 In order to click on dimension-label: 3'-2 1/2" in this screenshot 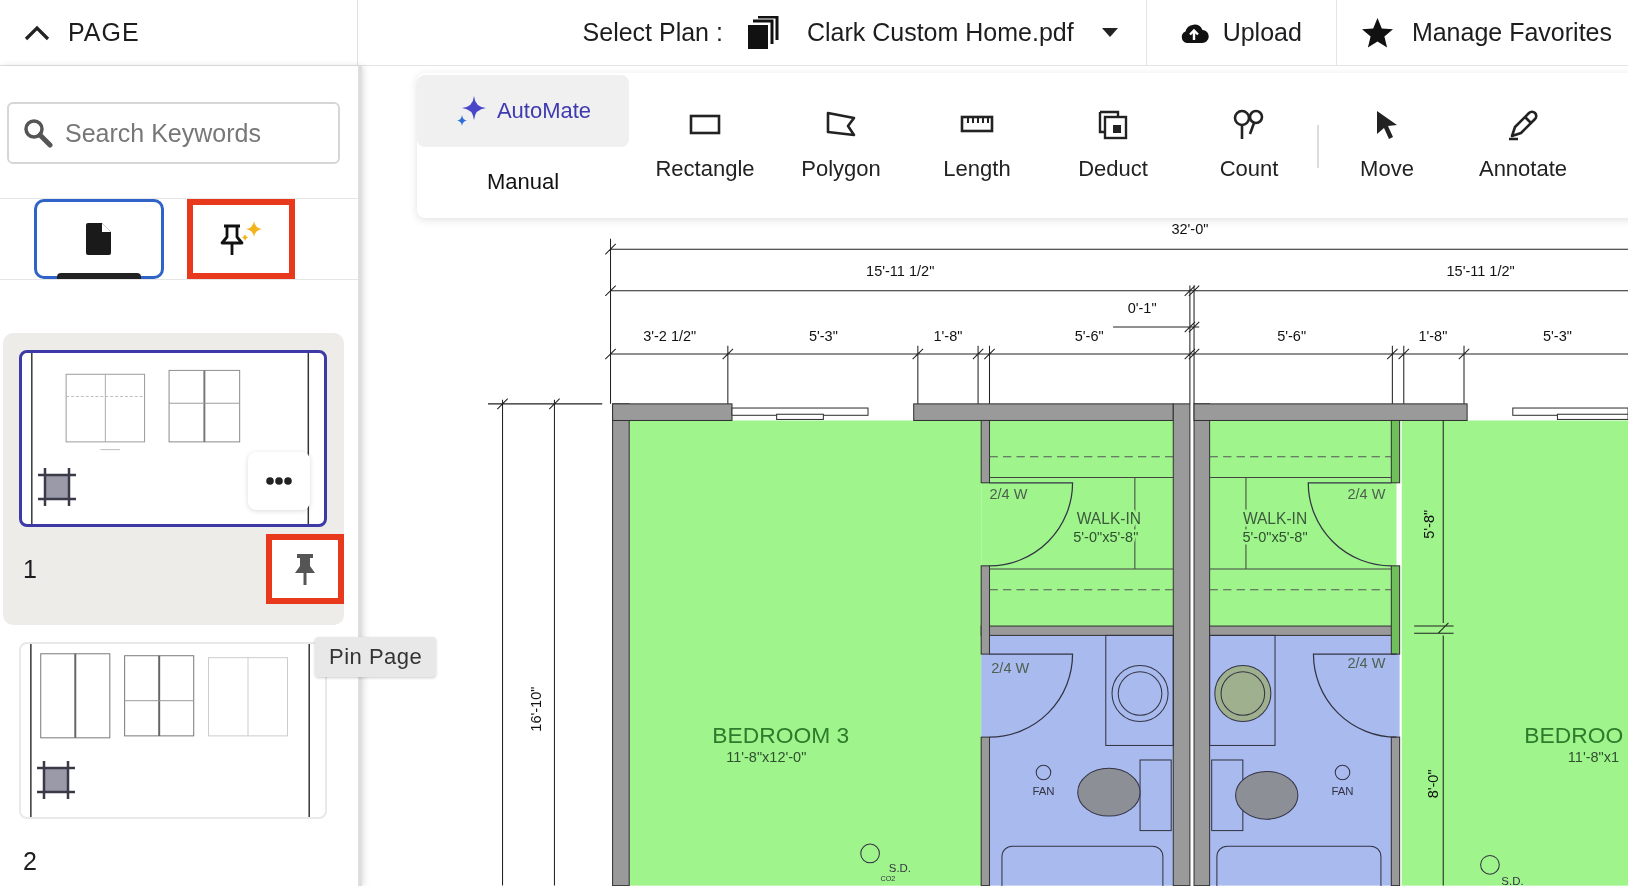, I will do `click(670, 335)`.